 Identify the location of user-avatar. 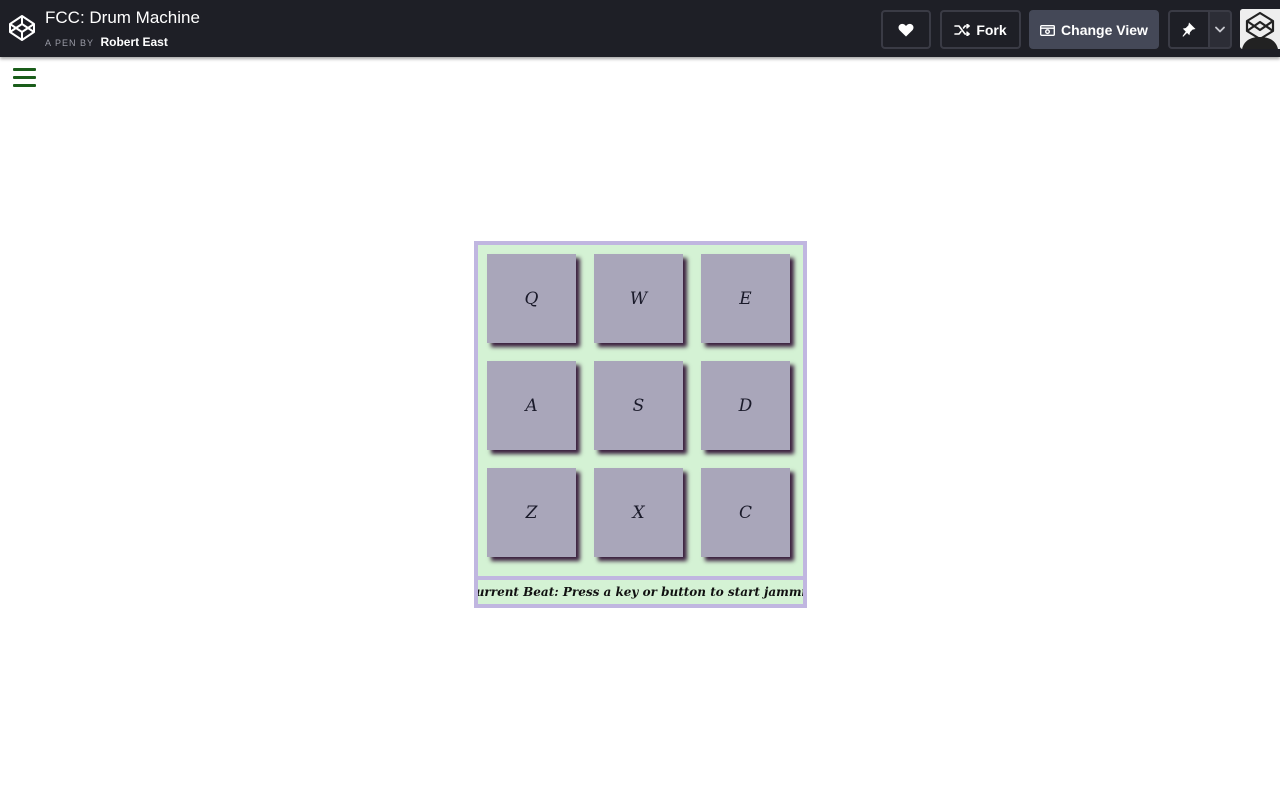
(1260, 29).